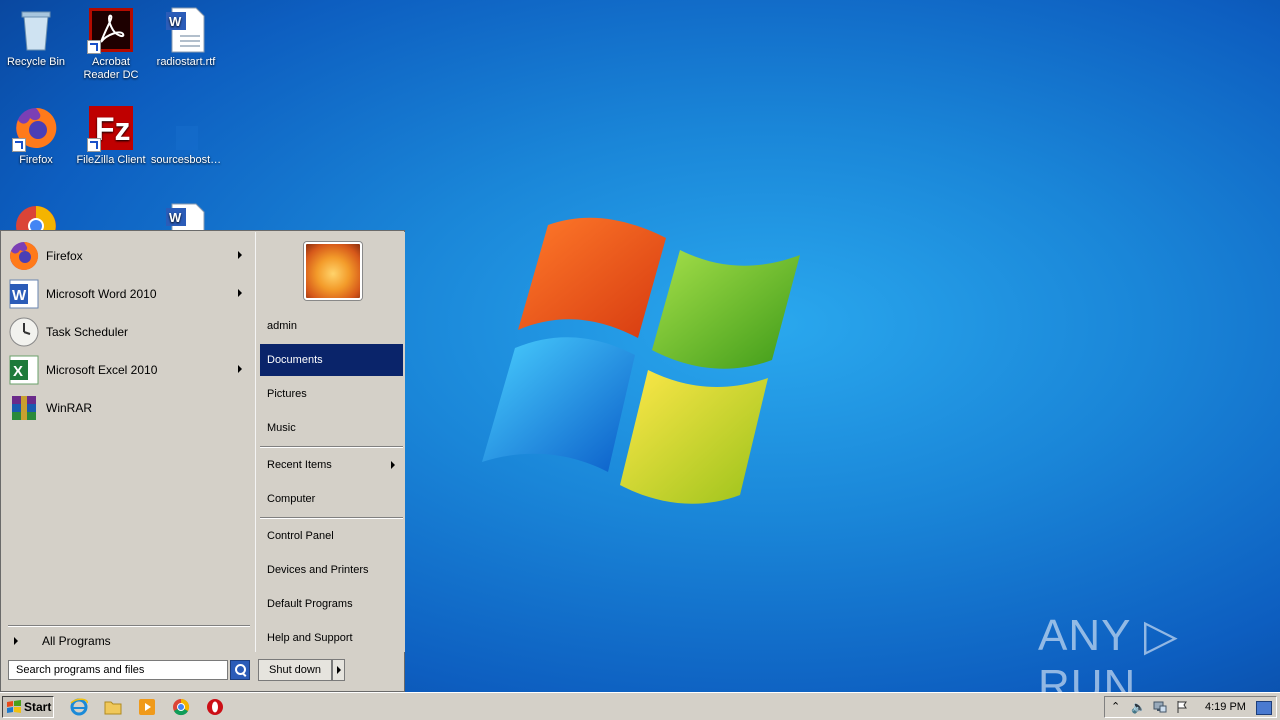 The height and width of the screenshot is (720, 1280). Describe the element at coordinates (215, 707) in the screenshot. I see `opera-icon` at that location.